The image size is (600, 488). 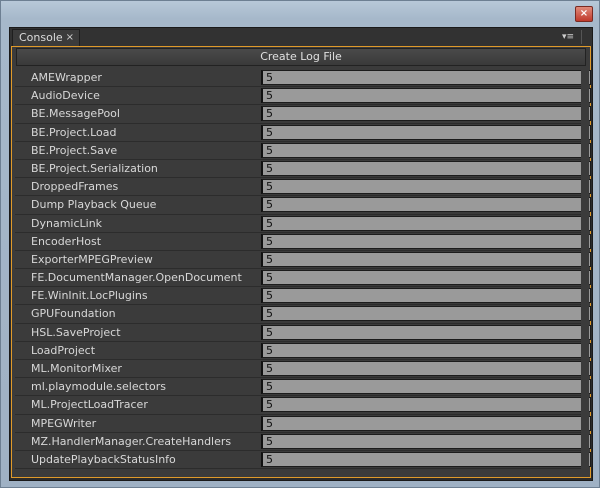 I want to click on log-category-label: AMEWrapper, so click(x=66, y=77).